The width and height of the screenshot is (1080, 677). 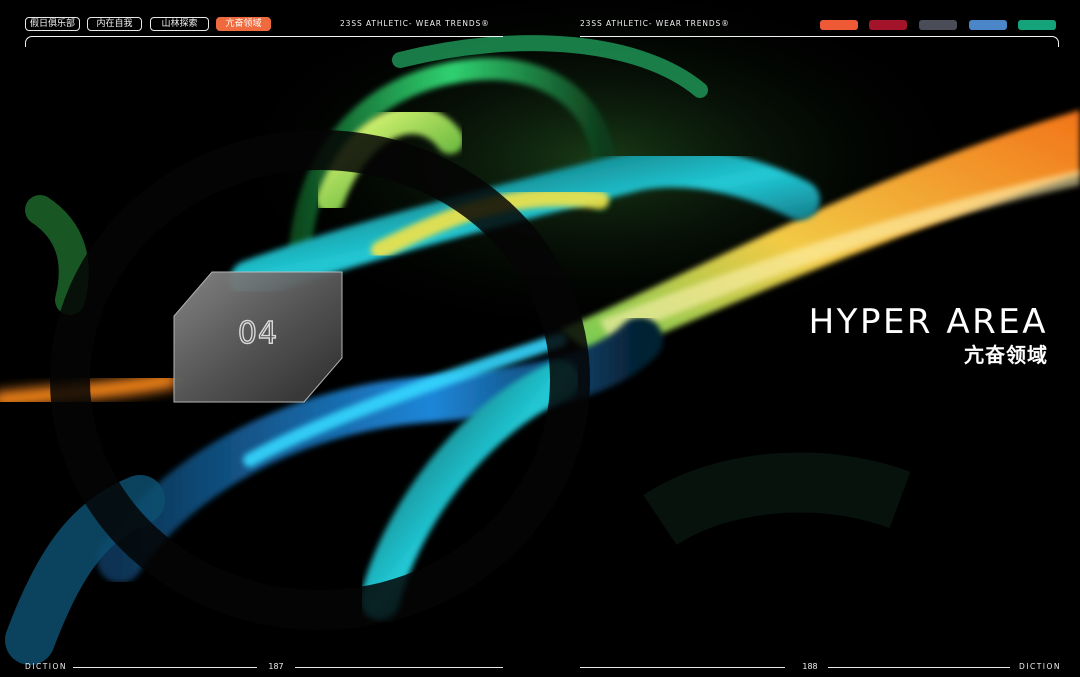 What do you see at coordinates (415, 23) in the screenshot?
I see `trend-label-left: 23SS ATHLETIC- WEAR TRENDS®` at bounding box center [415, 23].